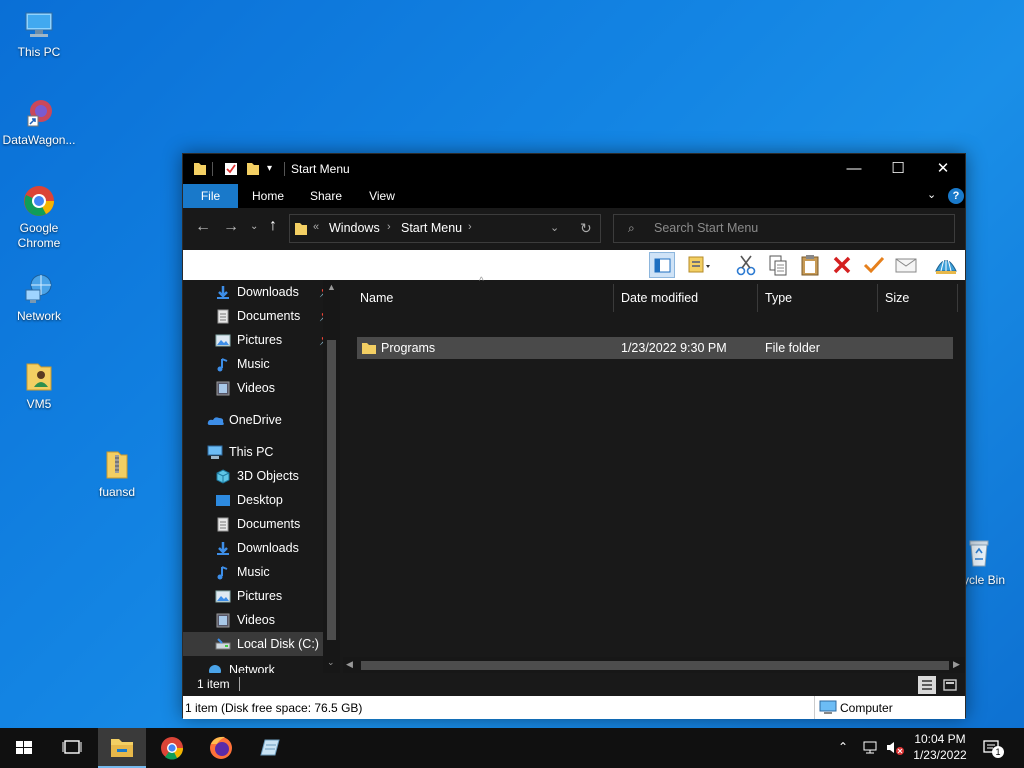 Image resolution: width=1024 pixels, height=768 pixels. What do you see at coordinates (898, 169) in the screenshot?
I see `maximize-button: ☐` at bounding box center [898, 169].